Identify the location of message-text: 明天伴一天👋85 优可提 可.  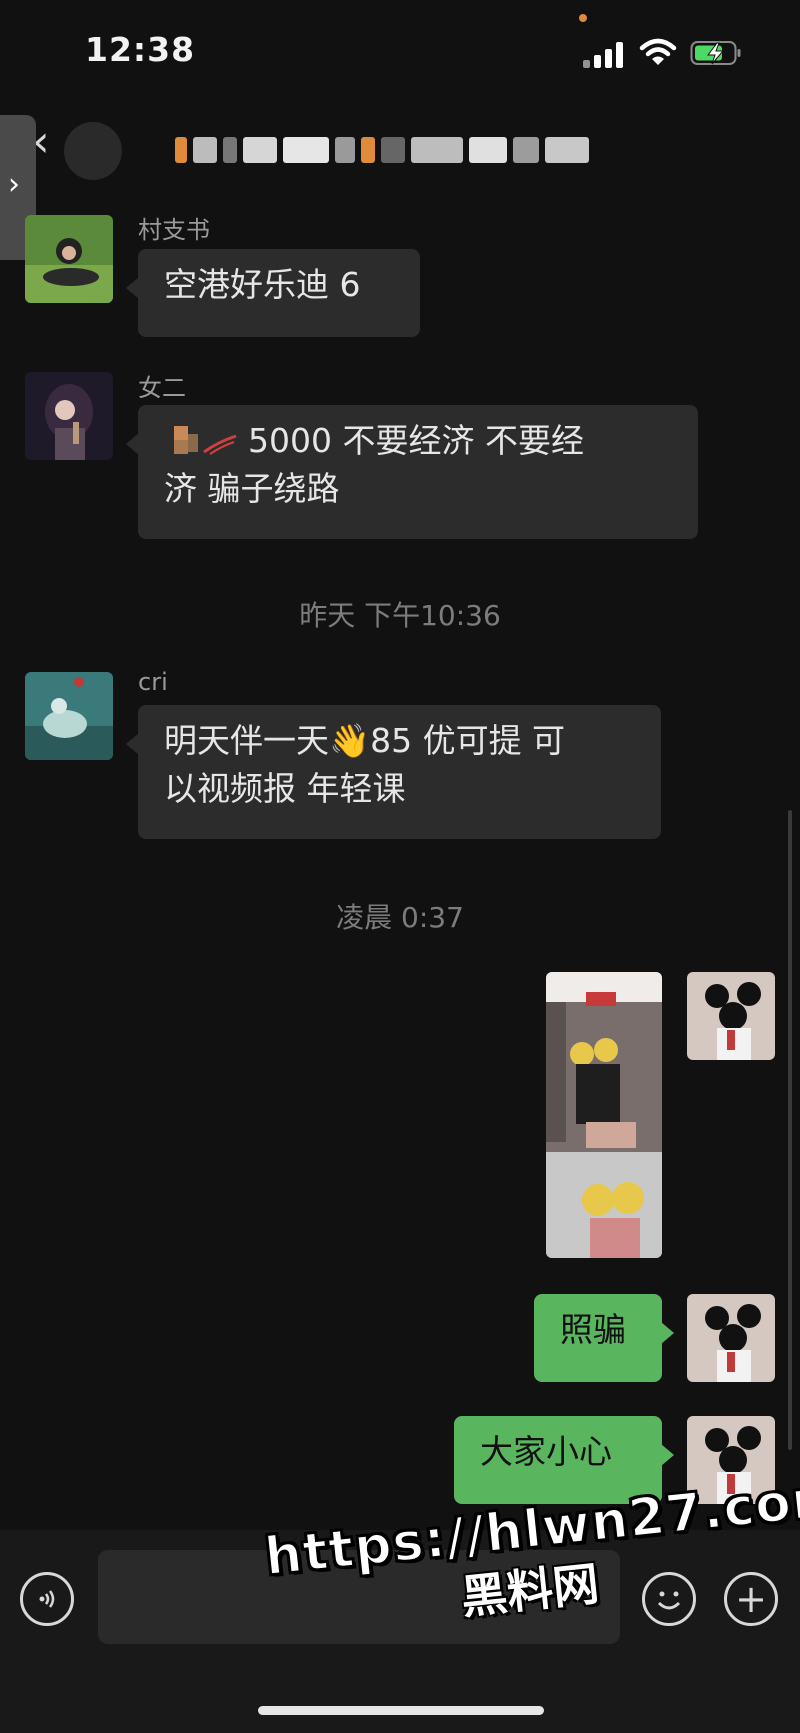
(365, 740).